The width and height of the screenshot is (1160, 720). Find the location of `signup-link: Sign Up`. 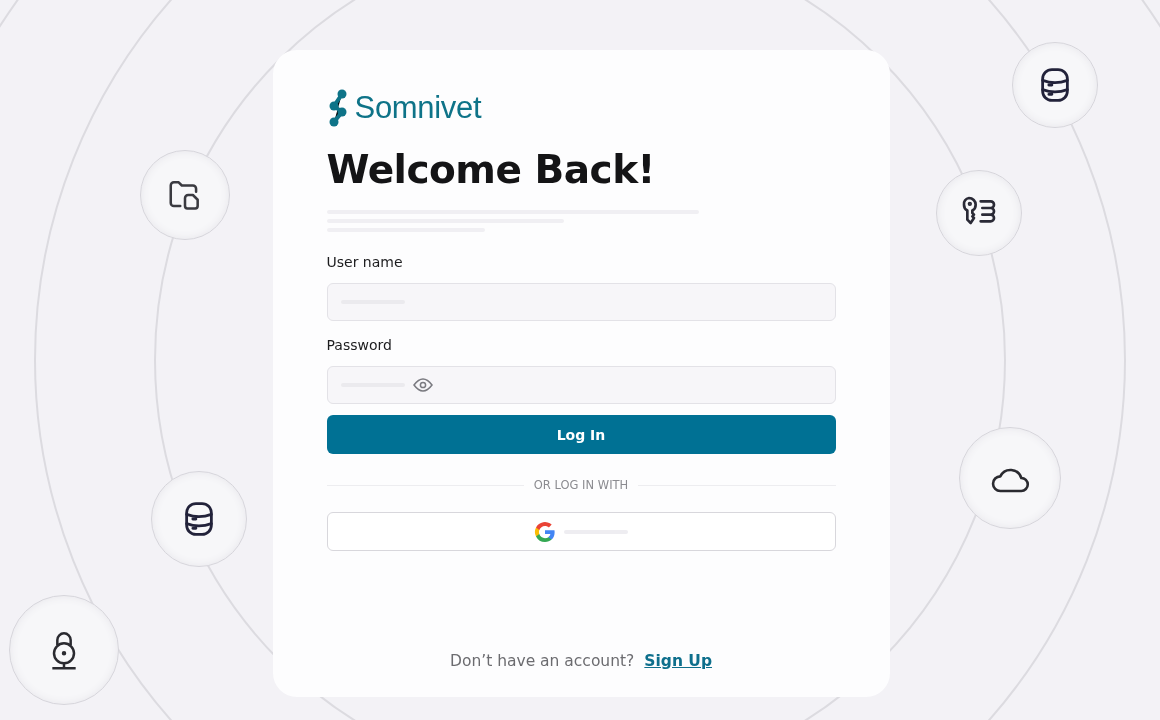

signup-link: Sign Up is located at coordinates (678, 661).